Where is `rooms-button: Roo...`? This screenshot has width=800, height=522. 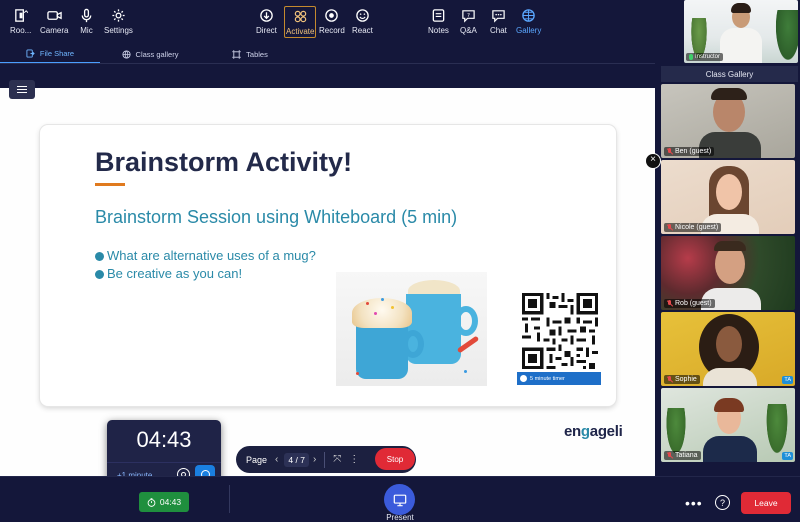
rooms-button: Roo... is located at coordinates (20, 21).